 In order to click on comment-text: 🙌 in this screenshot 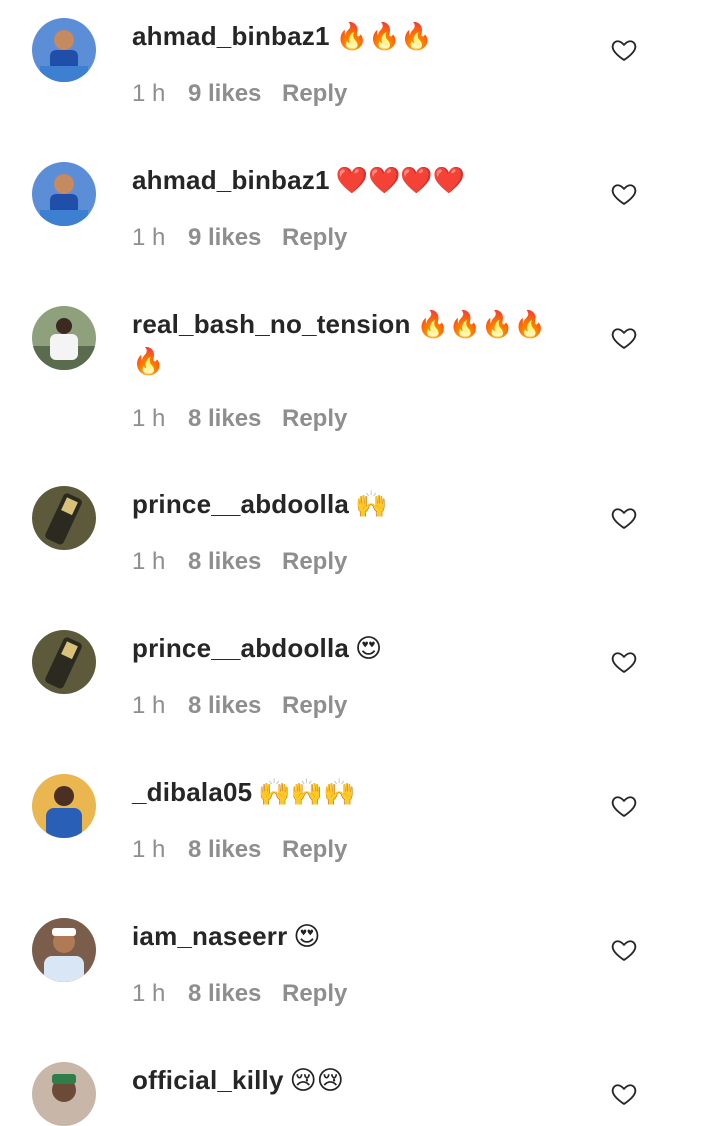, I will do `click(371, 505)`.